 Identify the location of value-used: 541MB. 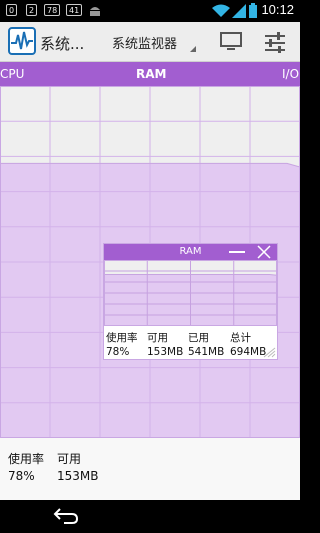
(206, 352).